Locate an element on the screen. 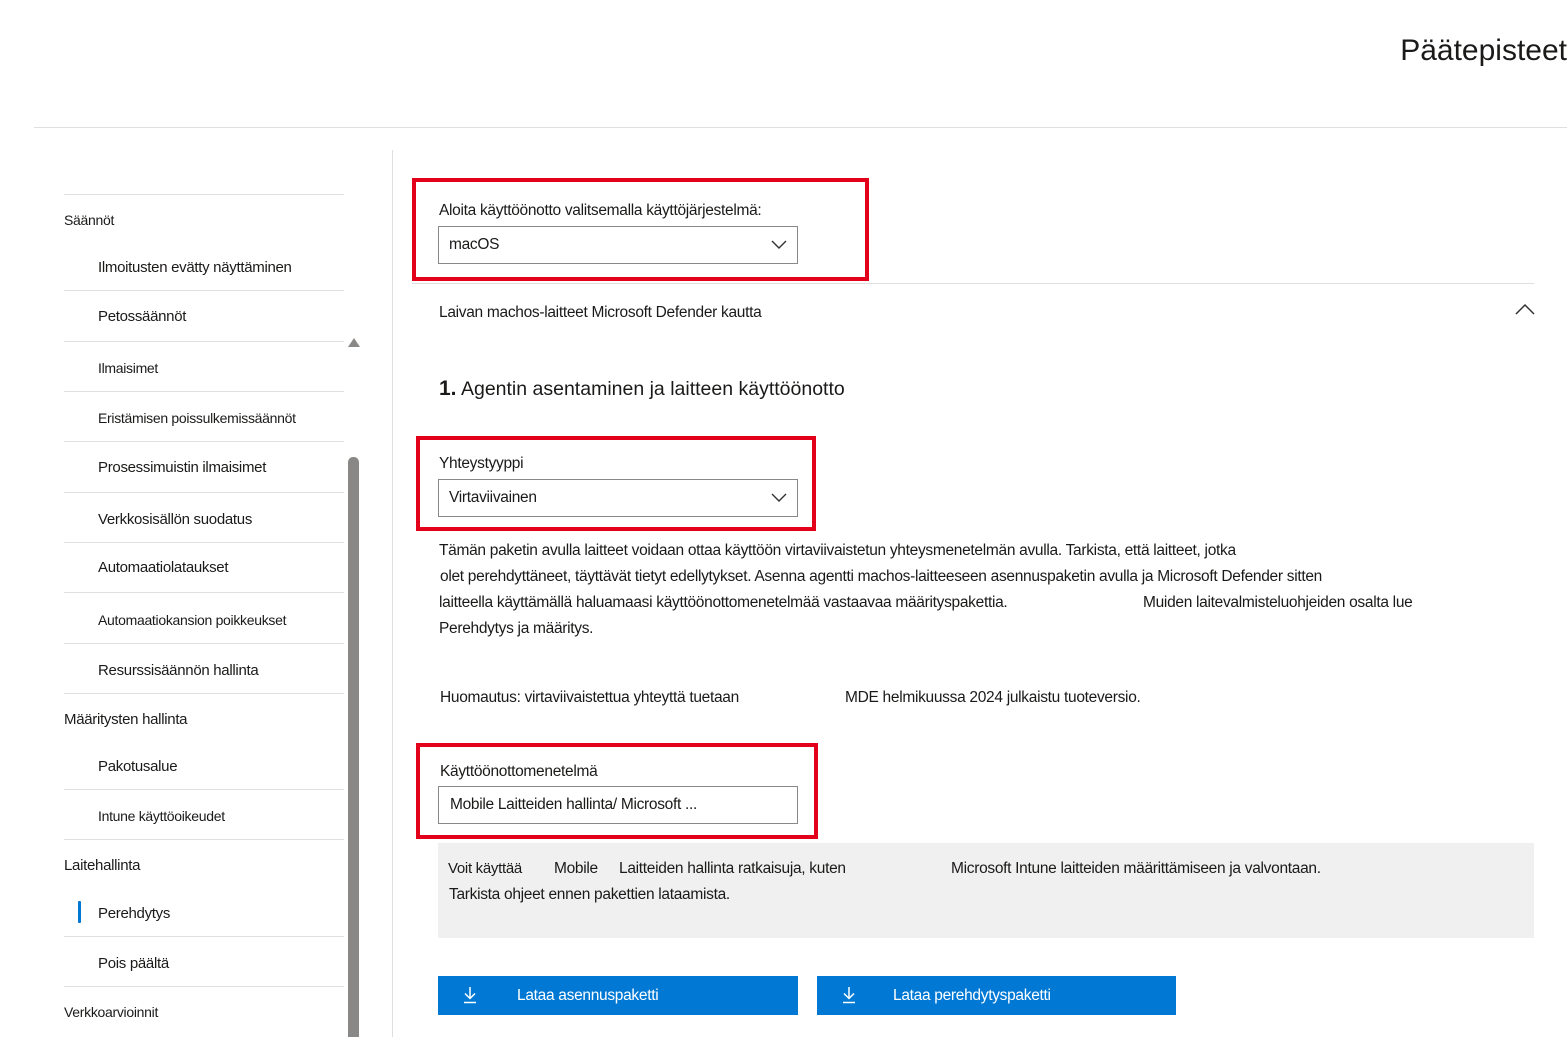  connection-type-value: Virtaviivainen is located at coordinates (493, 497).